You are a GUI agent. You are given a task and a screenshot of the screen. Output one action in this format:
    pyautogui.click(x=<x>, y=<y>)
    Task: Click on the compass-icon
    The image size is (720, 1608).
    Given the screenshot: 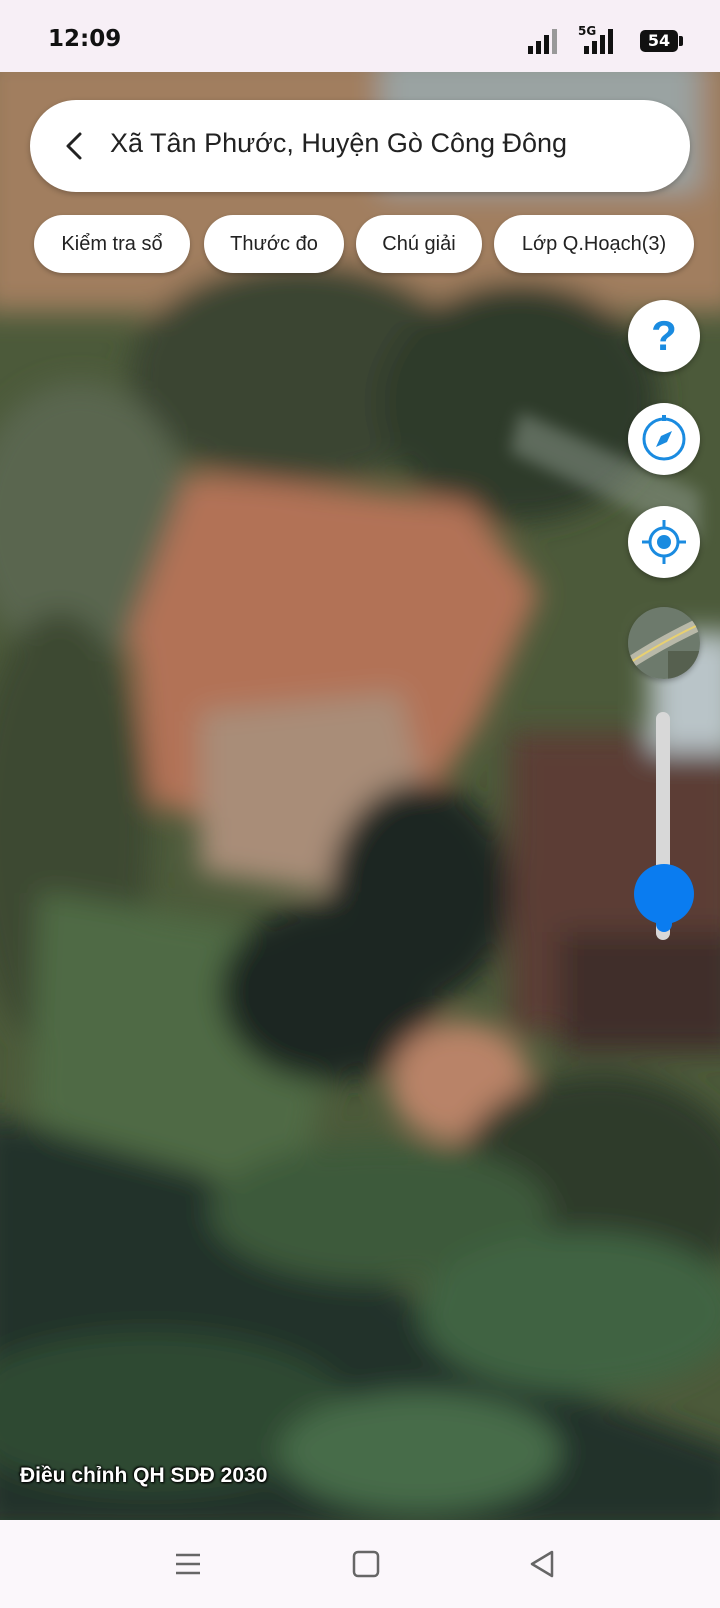 What is the action you would take?
    pyautogui.click(x=664, y=438)
    